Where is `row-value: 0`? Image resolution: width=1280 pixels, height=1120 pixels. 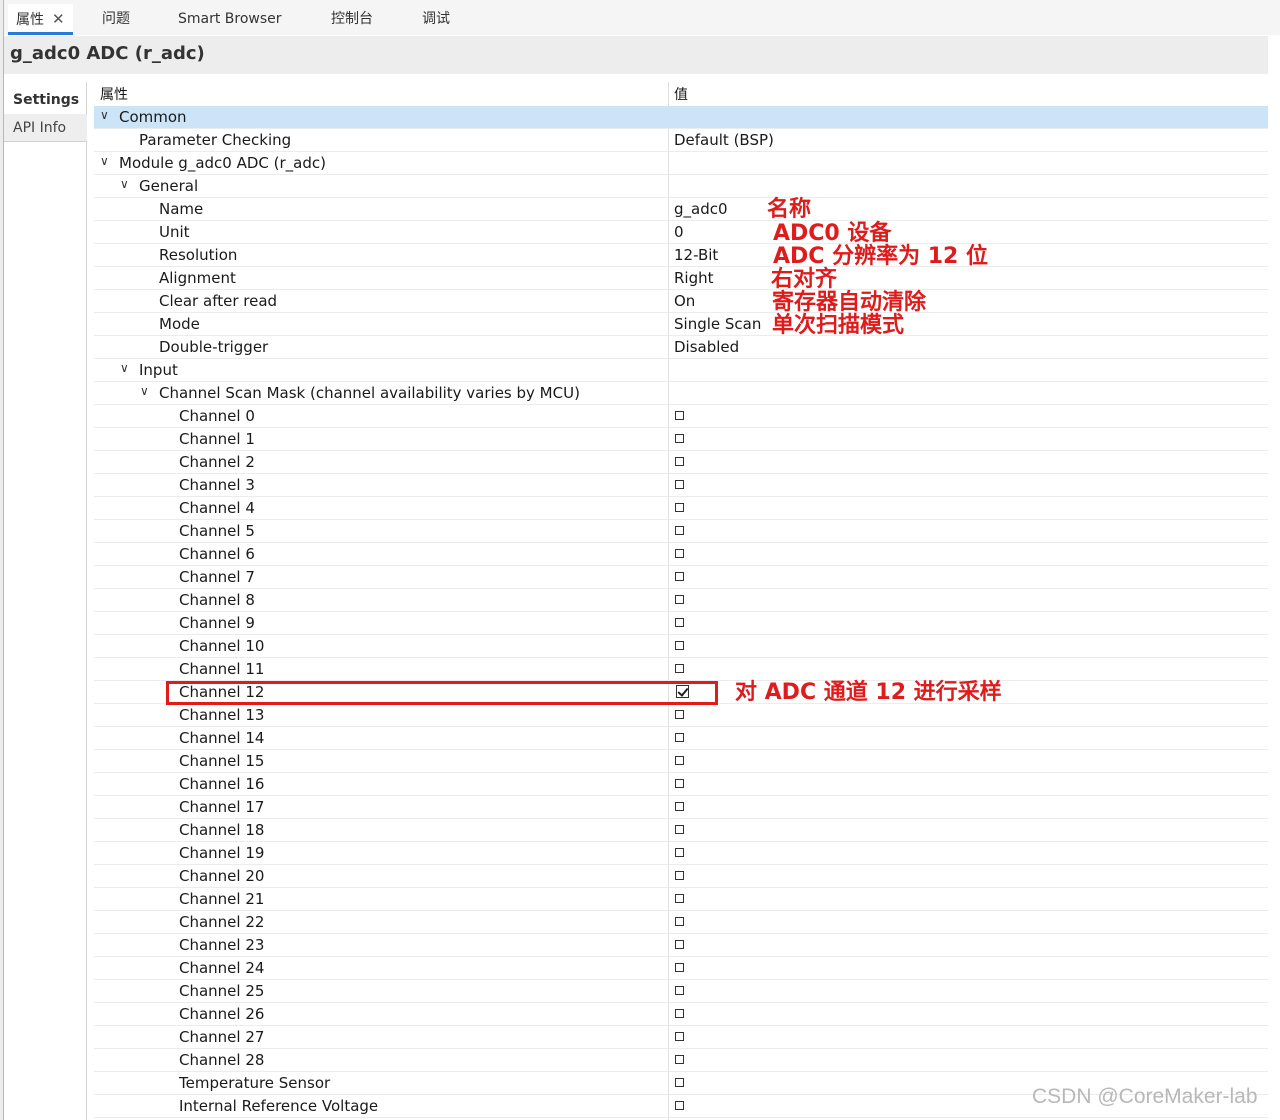 row-value: 0 is located at coordinates (679, 232).